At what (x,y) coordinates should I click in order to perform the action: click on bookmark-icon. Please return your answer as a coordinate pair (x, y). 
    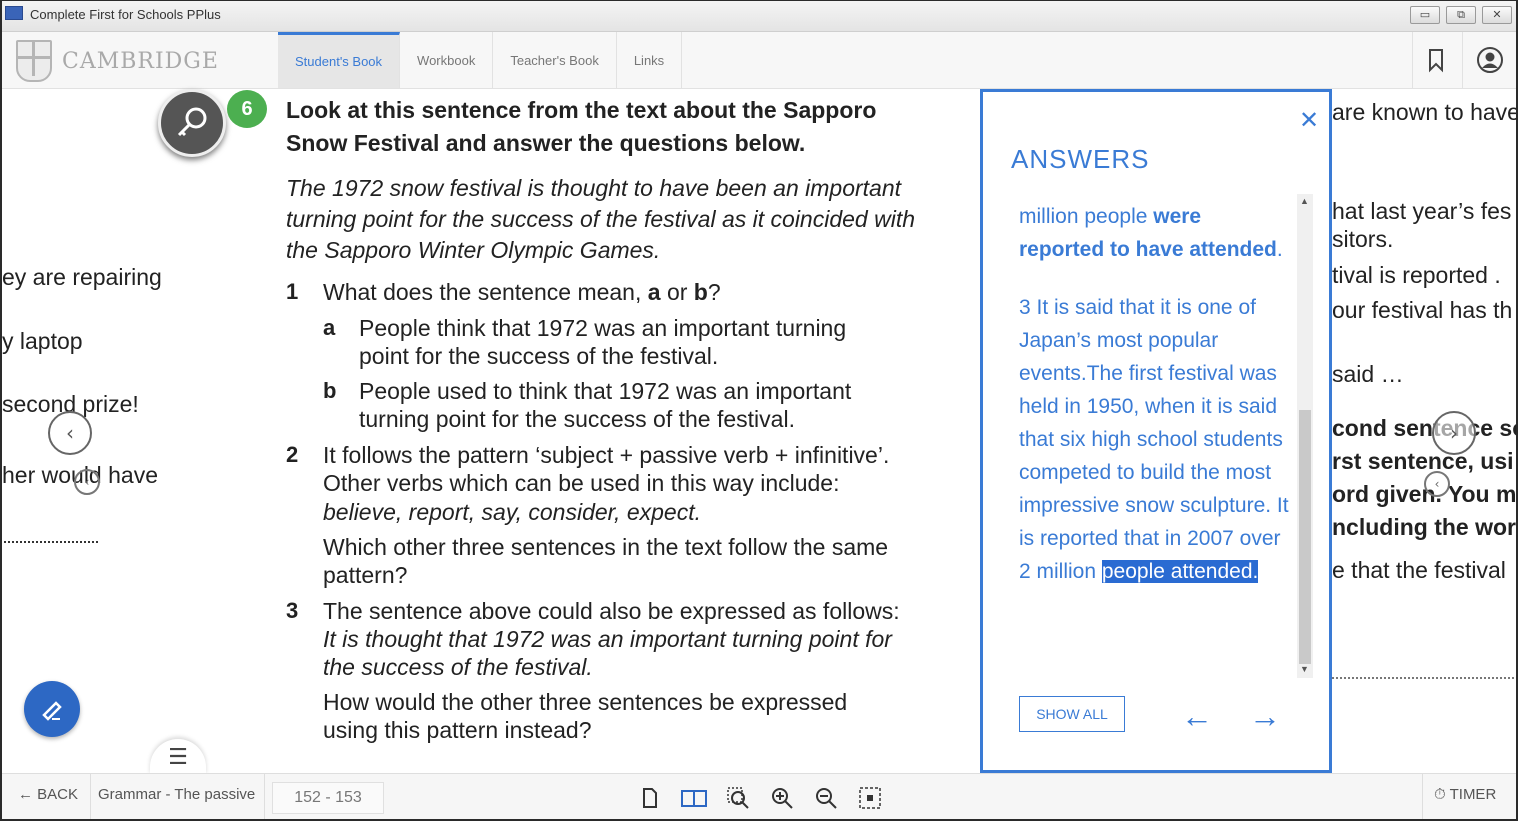
    Looking at the image, I should click on (1436, 60).